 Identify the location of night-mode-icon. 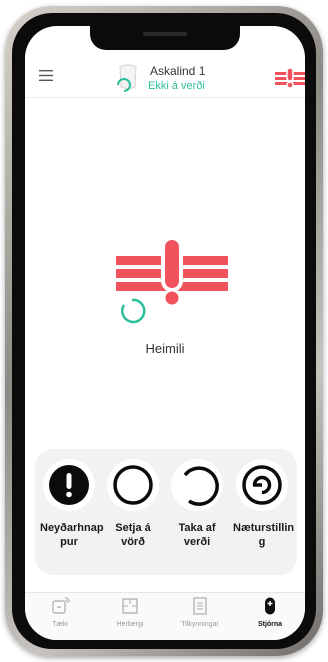
(262, 485).